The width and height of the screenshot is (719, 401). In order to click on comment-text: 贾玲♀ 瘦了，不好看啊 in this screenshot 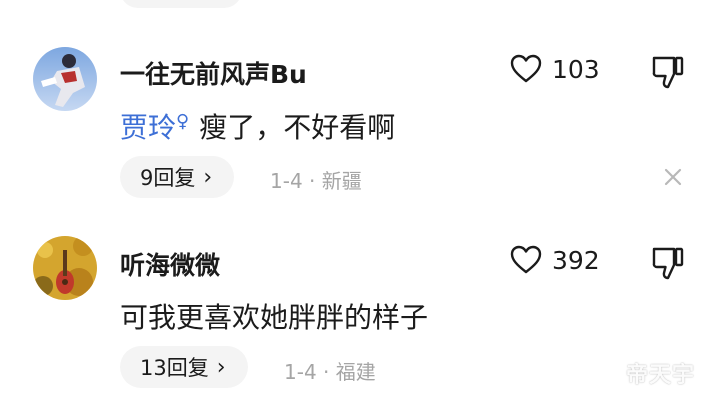, I will do `click(257, 126)`.